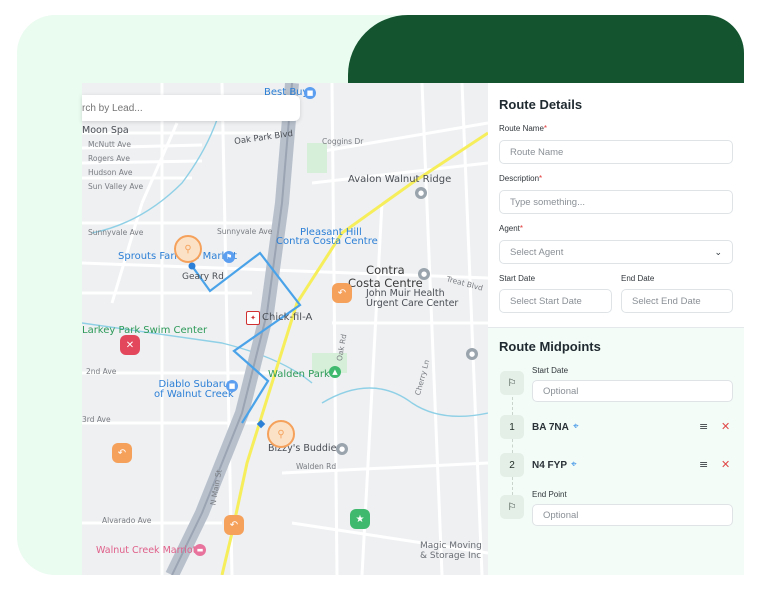  Describe the element at coordinates (335, 372) in the screenshot. I see `park-marker-icon: ▲` at that location.